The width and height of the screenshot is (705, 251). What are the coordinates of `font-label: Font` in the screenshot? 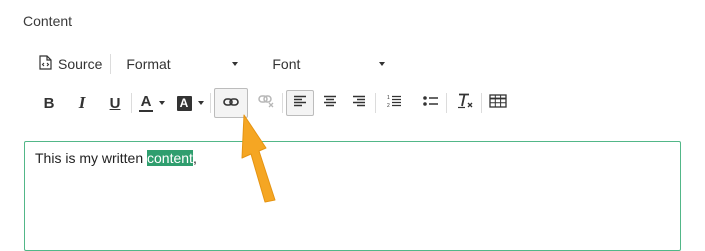 It's located at (286, 64).